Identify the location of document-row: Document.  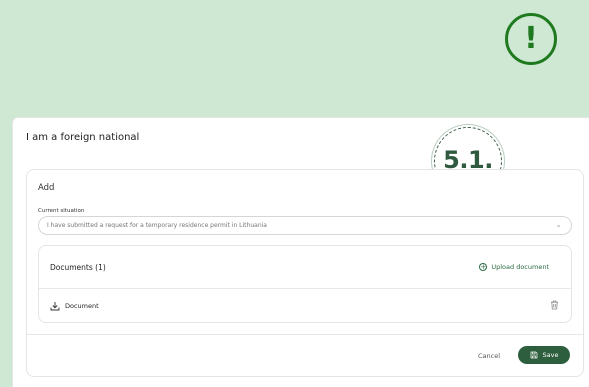
(74, 306).